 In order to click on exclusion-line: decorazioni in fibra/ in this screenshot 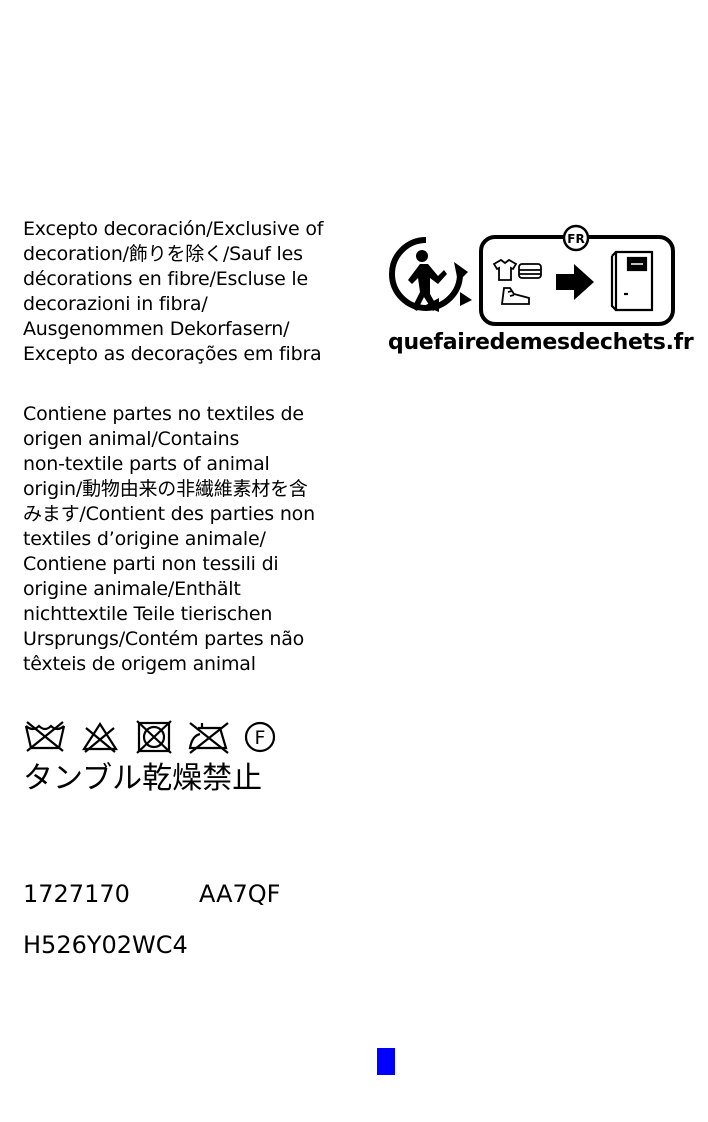, I will do `click(115, 304)`.